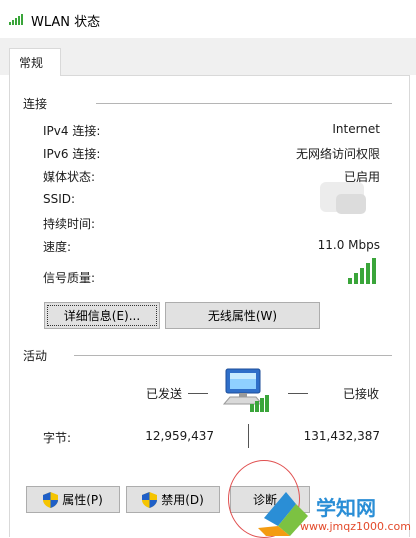  Describe the element at coordinates (337, 154) in the screenshot. I see `ipv6-value: 无网络访问权限` at that location.